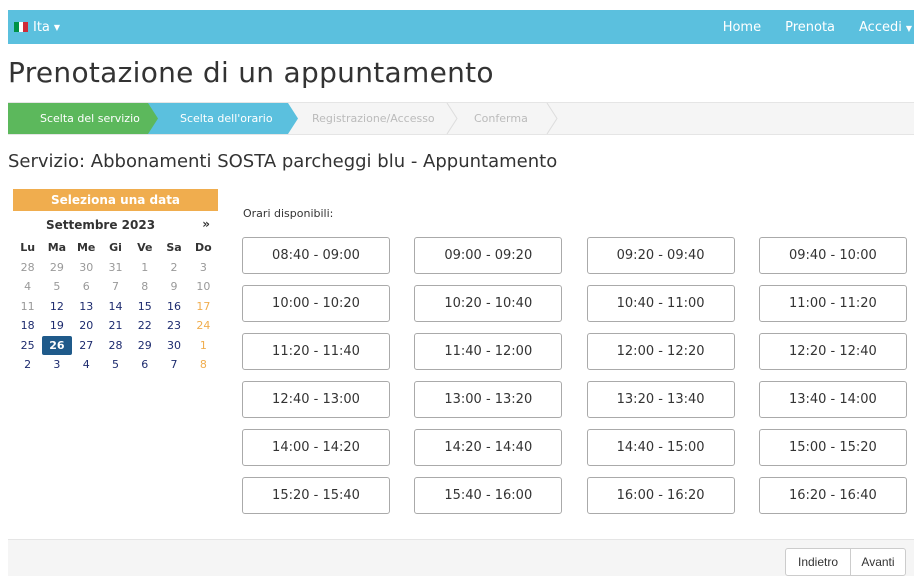  Describe the element at coordinates (488, 351) in the screenshot. I see `time-slot-button: 11:40 - 12:00` at that location.